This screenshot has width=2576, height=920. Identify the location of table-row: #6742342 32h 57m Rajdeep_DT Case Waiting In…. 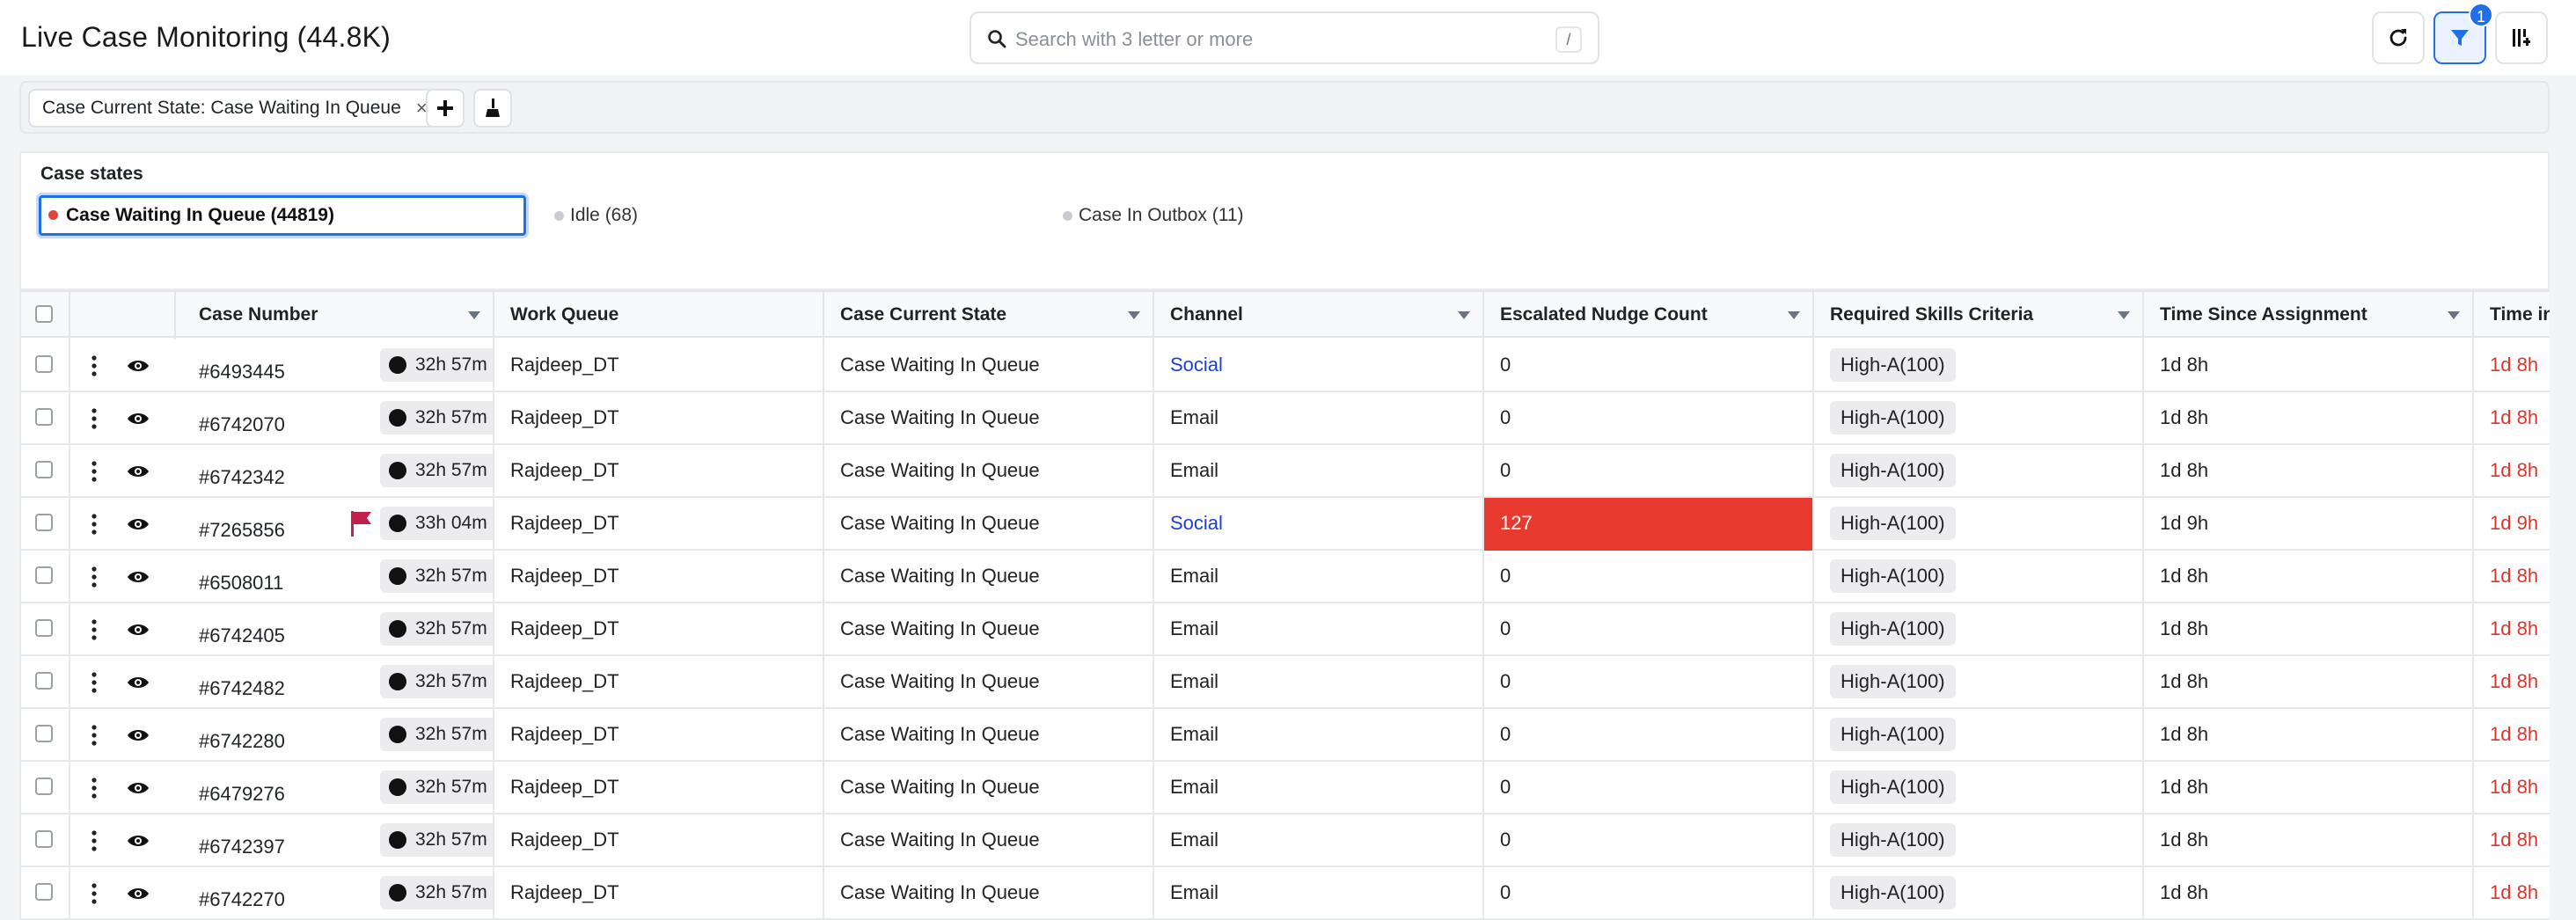
(1285, 471).